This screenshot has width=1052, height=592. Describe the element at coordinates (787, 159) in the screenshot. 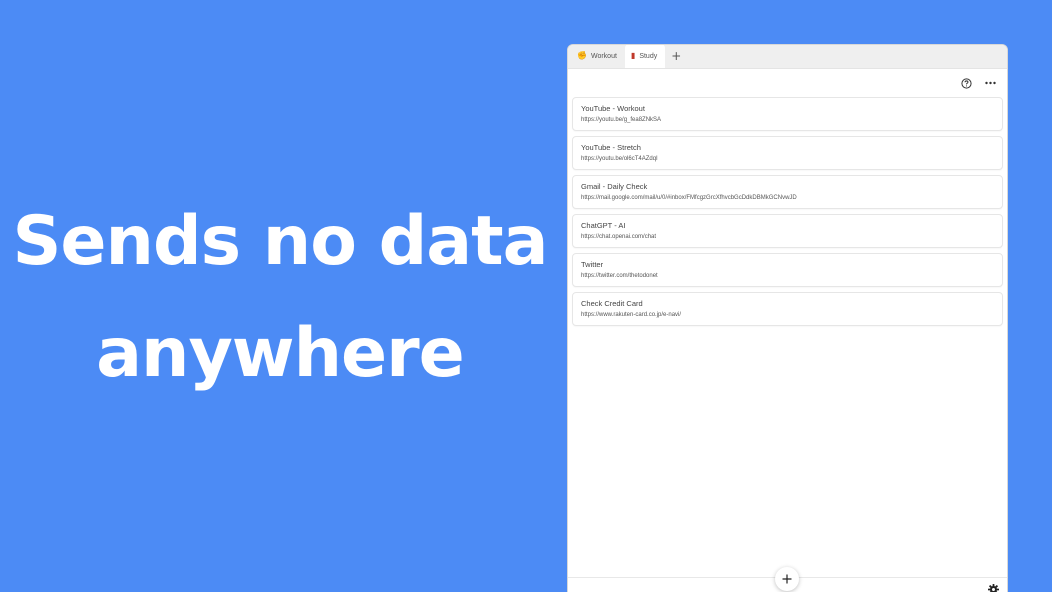

I see `item-url: https://youtu.be/ol6cT4AZdqI` at that location.